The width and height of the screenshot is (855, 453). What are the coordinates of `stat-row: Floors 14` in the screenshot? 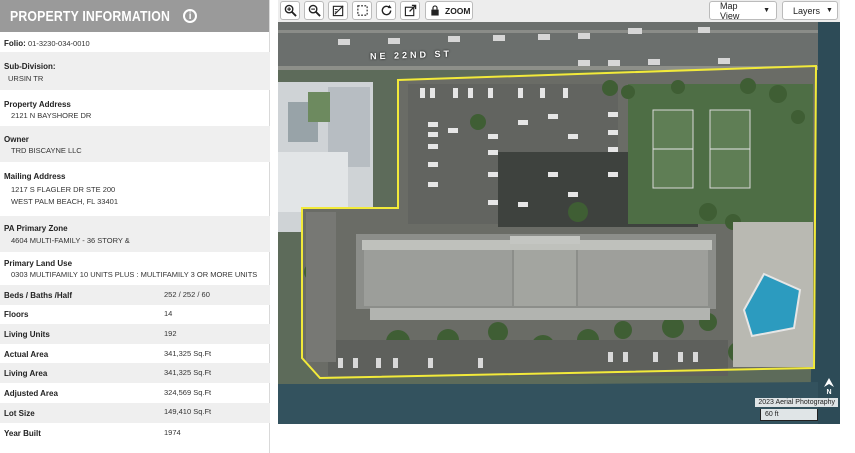 It's located at (135, 314).